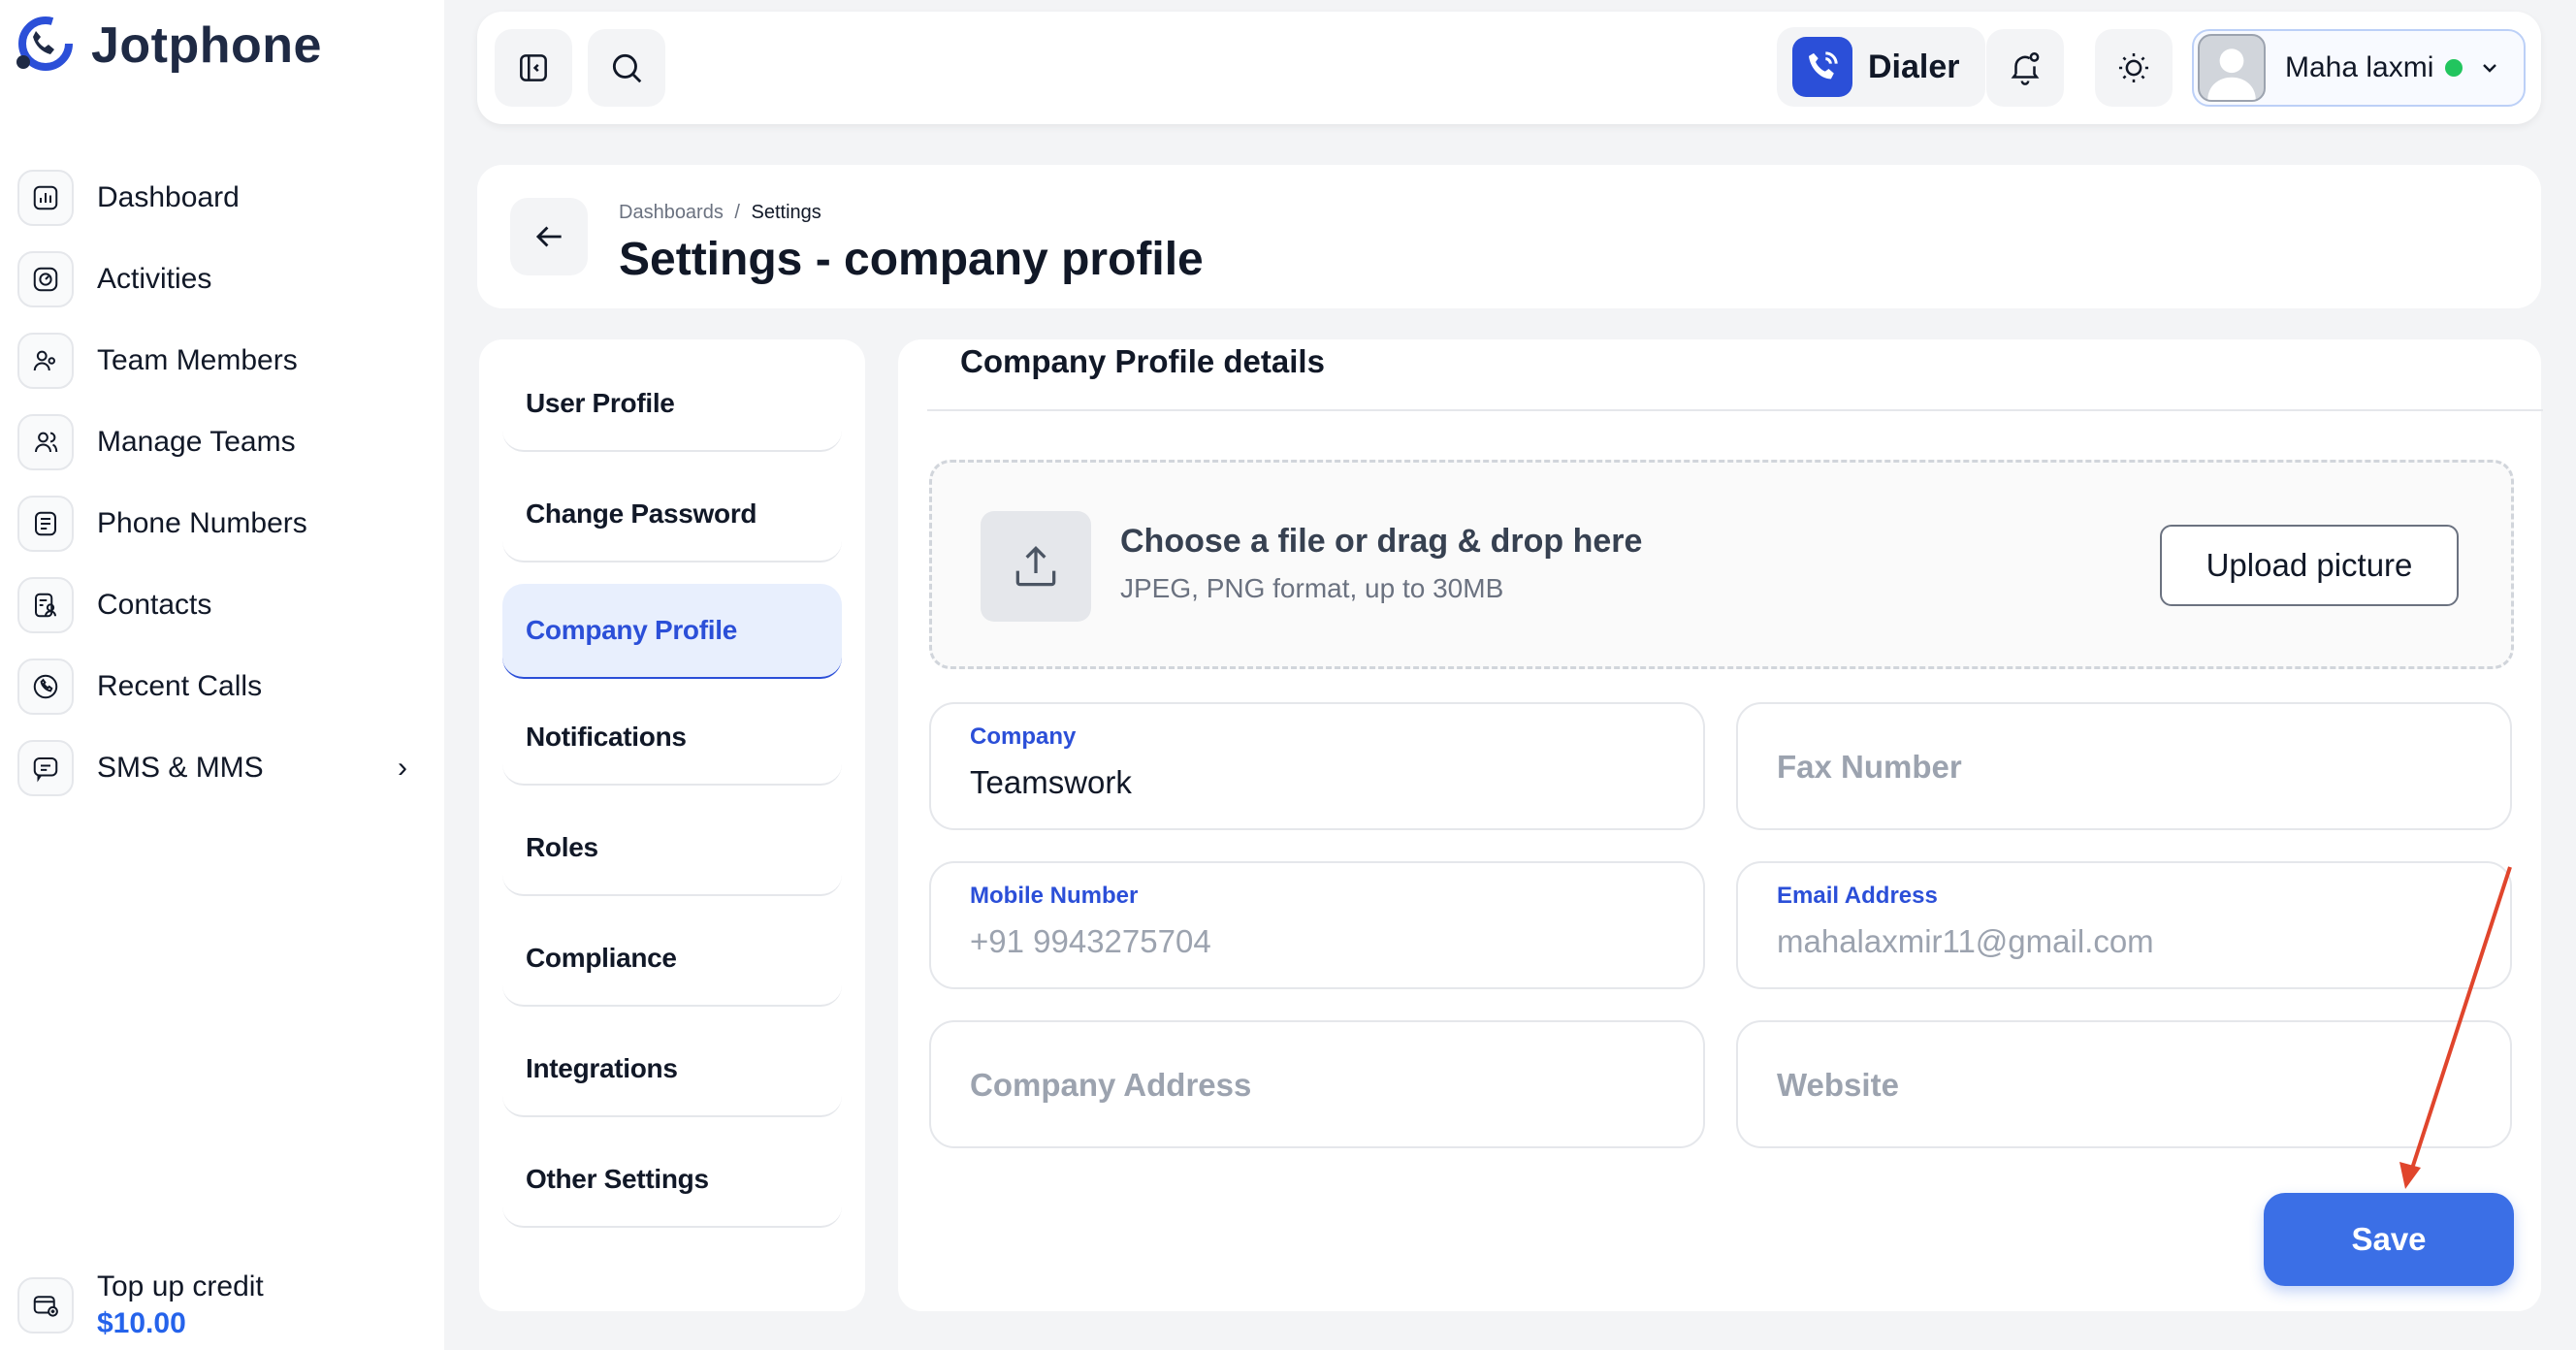  I want to click on page-title: Settings - company profile, so click(911, 259).